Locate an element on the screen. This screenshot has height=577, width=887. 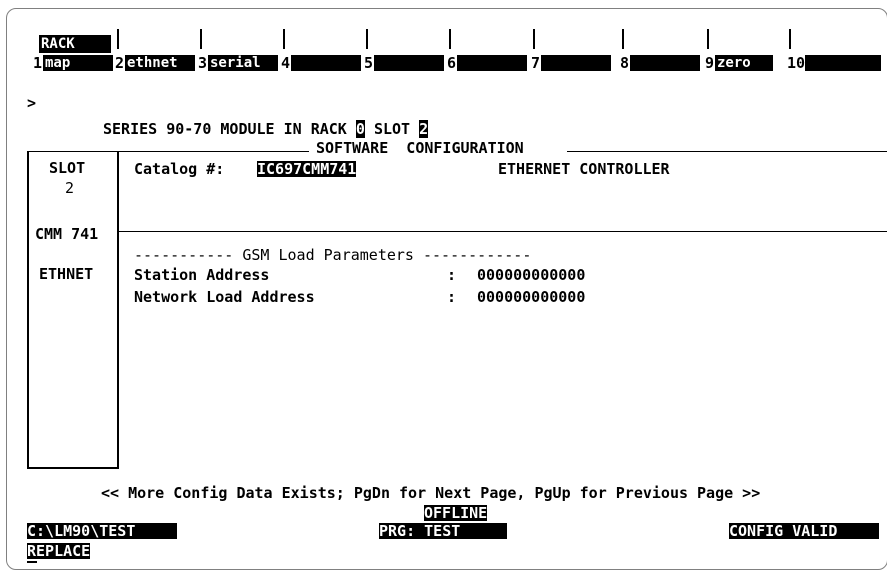
fkey-3-number: 3 is located at coordinates (203, 63).